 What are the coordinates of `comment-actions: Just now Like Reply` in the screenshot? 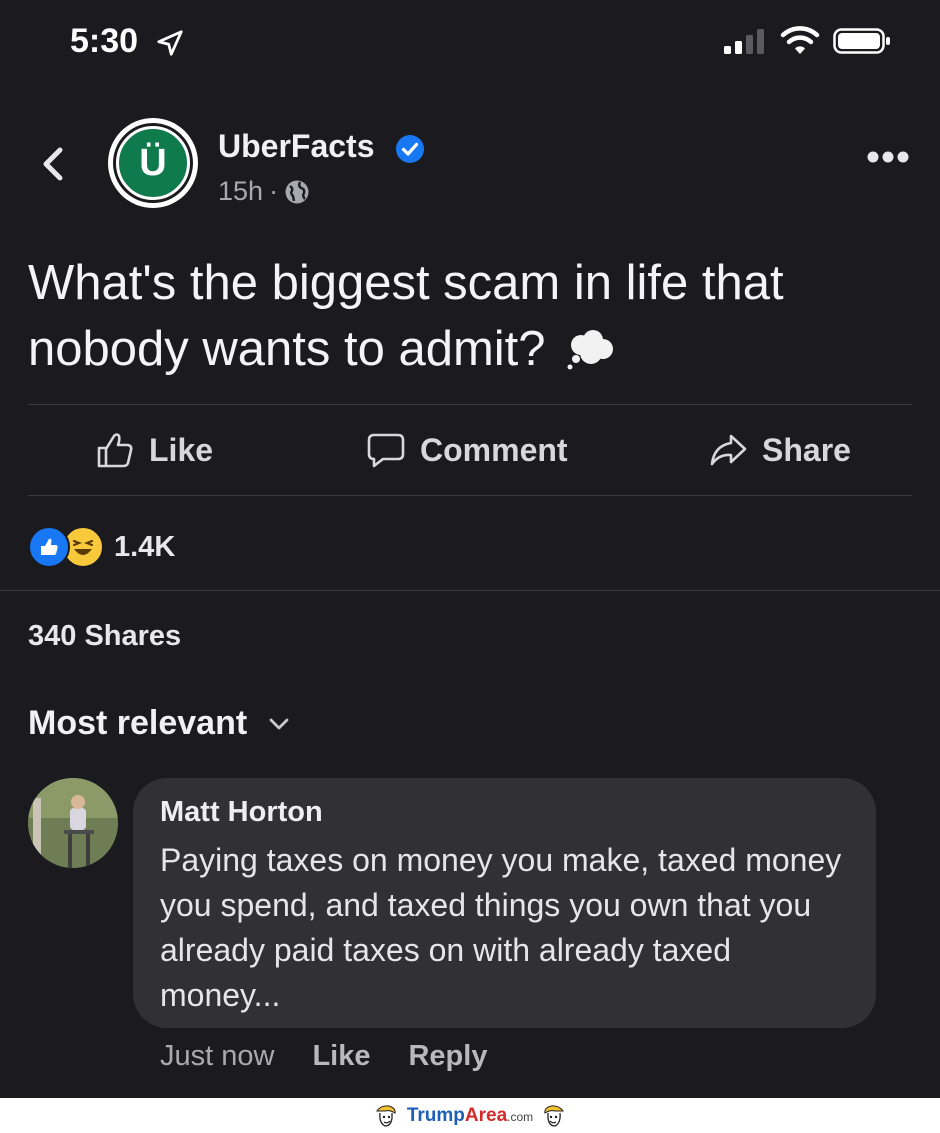 It's located at (323, 1056).